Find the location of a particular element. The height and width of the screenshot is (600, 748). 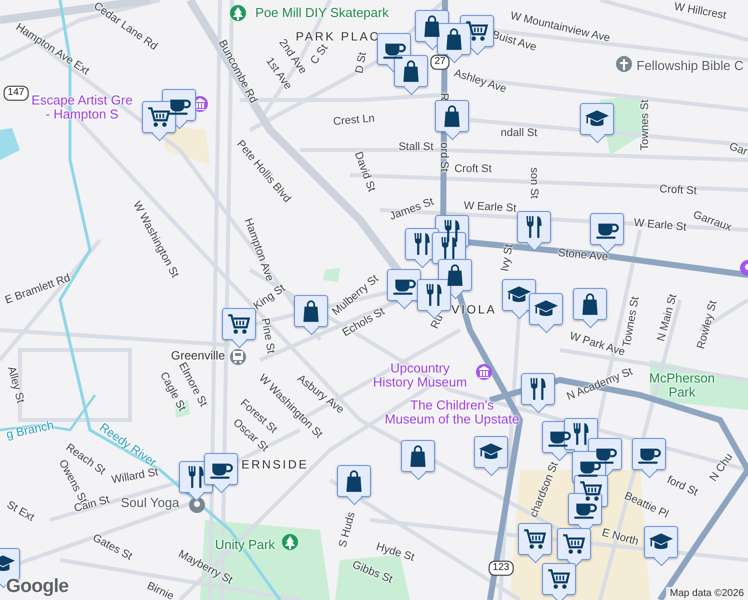

lake is located at coordinates (10, 144).